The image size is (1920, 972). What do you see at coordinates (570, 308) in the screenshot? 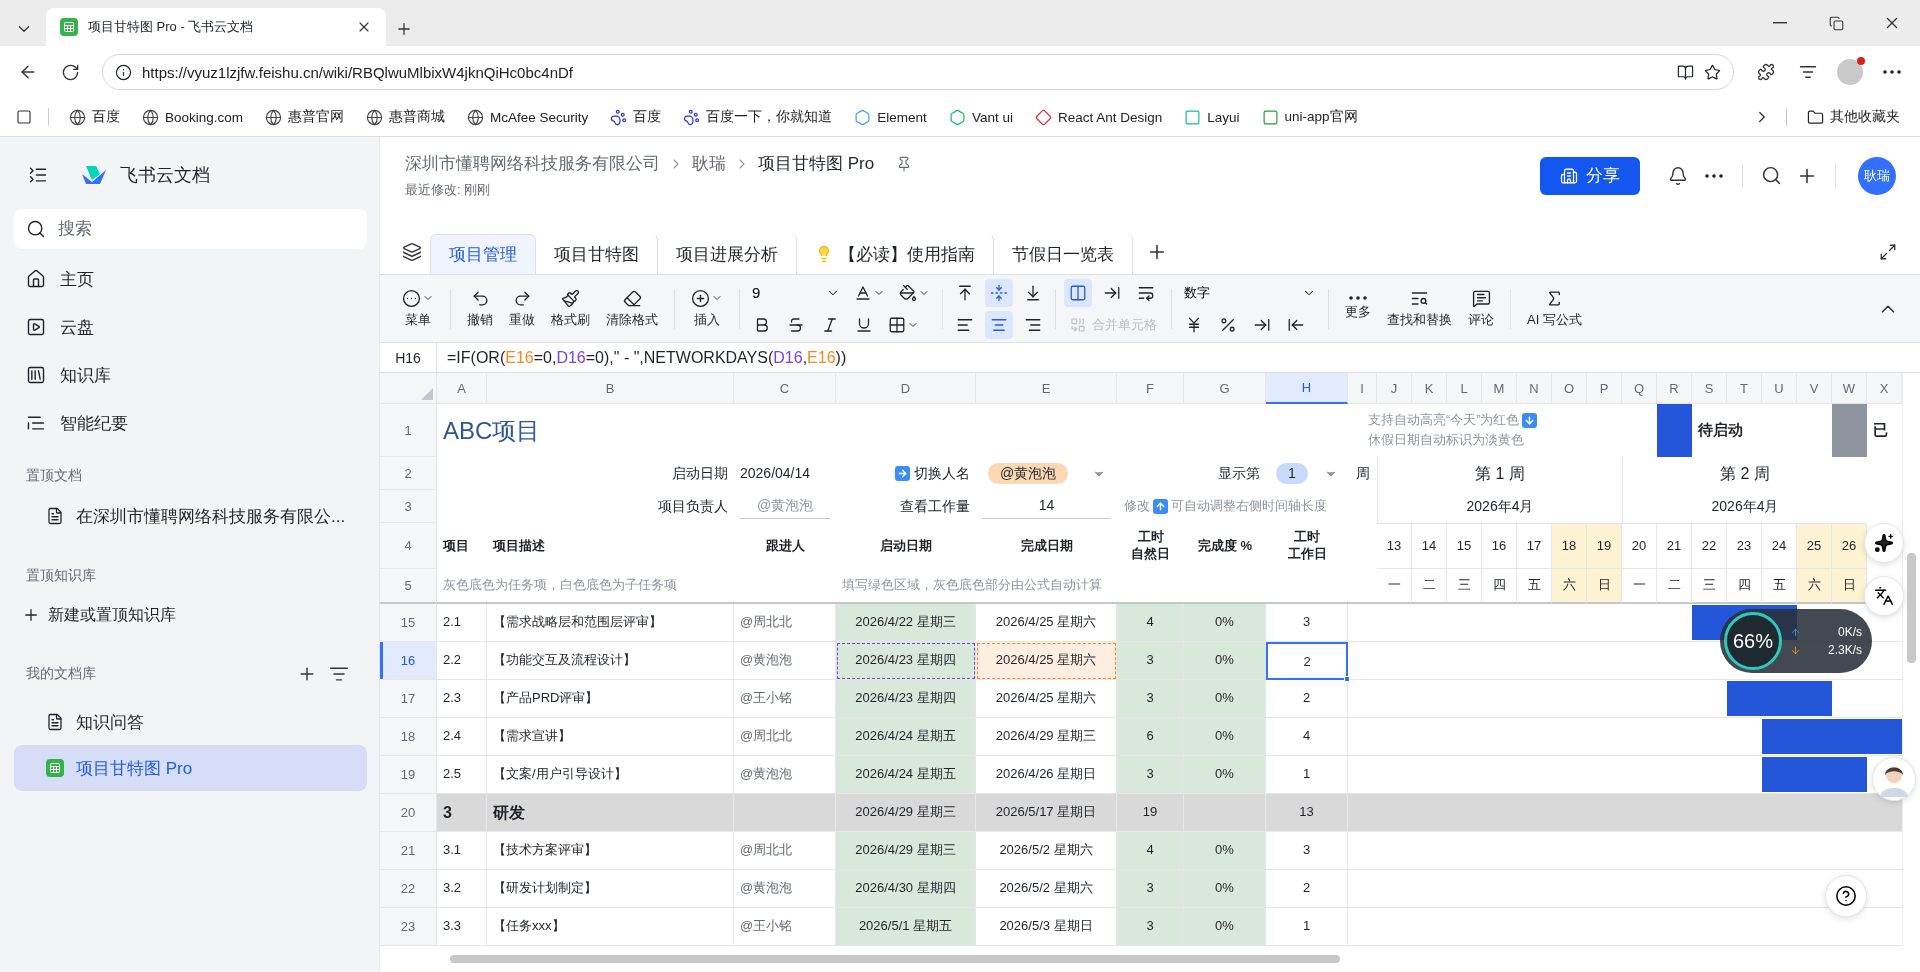
I see `toolbar-button: 格式刷` at bounding box center [570, 308].